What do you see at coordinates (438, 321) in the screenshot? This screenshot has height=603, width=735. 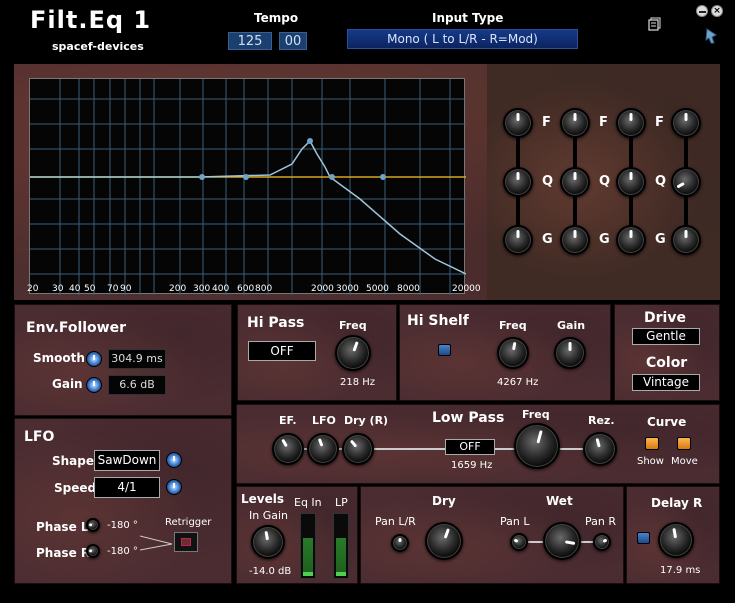 I see `hi-shelf-title: Hi Shelf` at bounding box center [438, 321].